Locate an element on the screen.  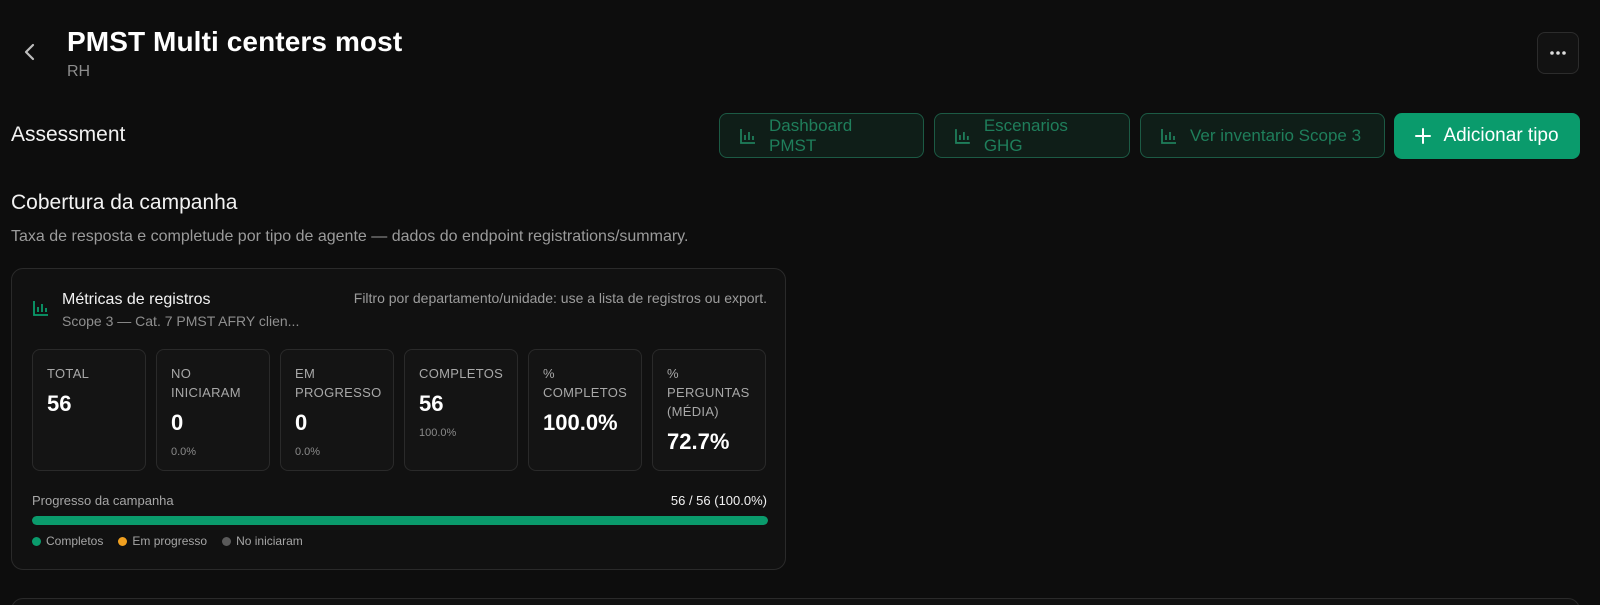
escenarios-ghg-button: Escenarios GHG is located at coordinates (1032, 135).